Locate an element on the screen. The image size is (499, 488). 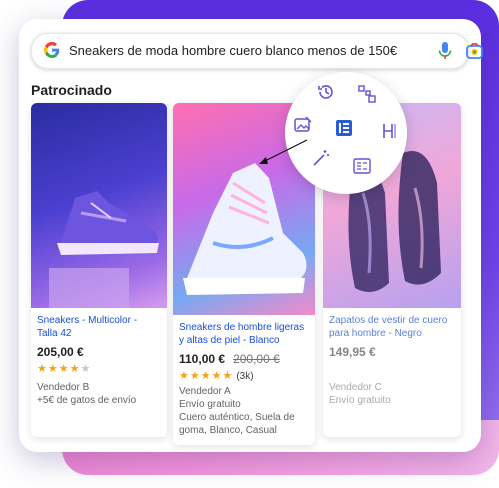
layout-grid-icon is located at coordinates (367, 94).